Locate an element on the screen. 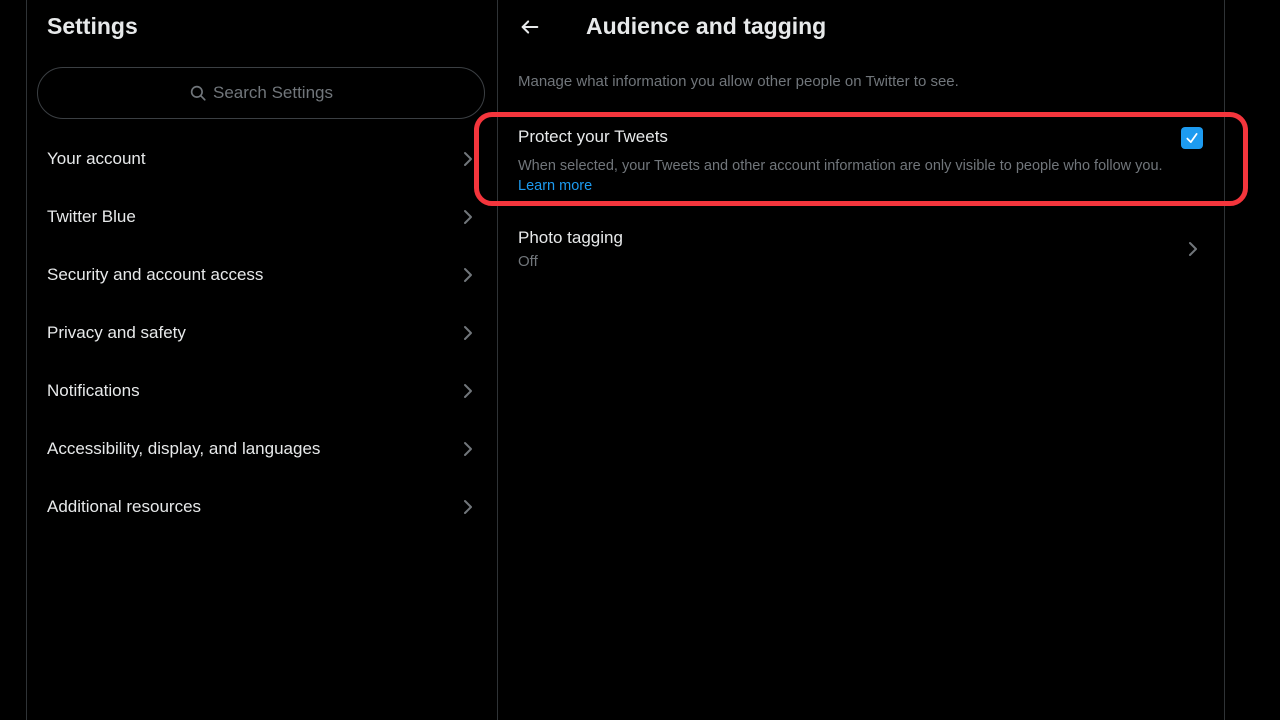 Image resolution: width=1280 pixels, height=720 pixels. sidebar-item-security: Security and account access is located at coordinates (262, 275).